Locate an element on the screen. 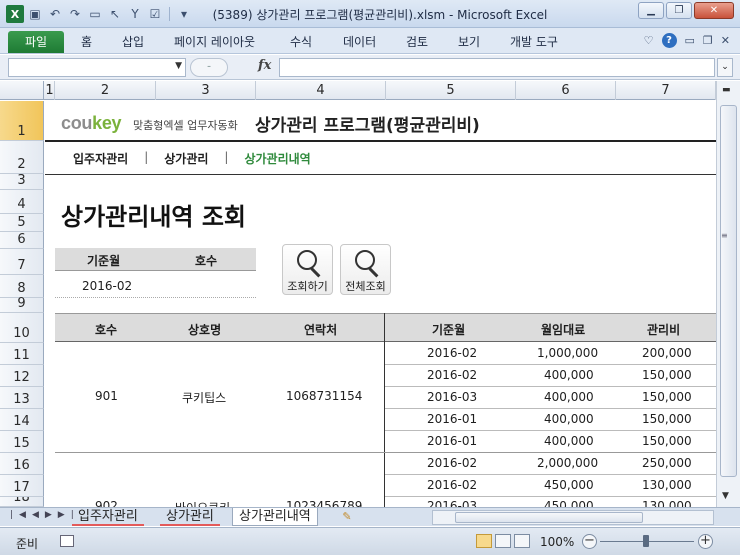  zoom-slider-knob is located at coordinates (646, 541).